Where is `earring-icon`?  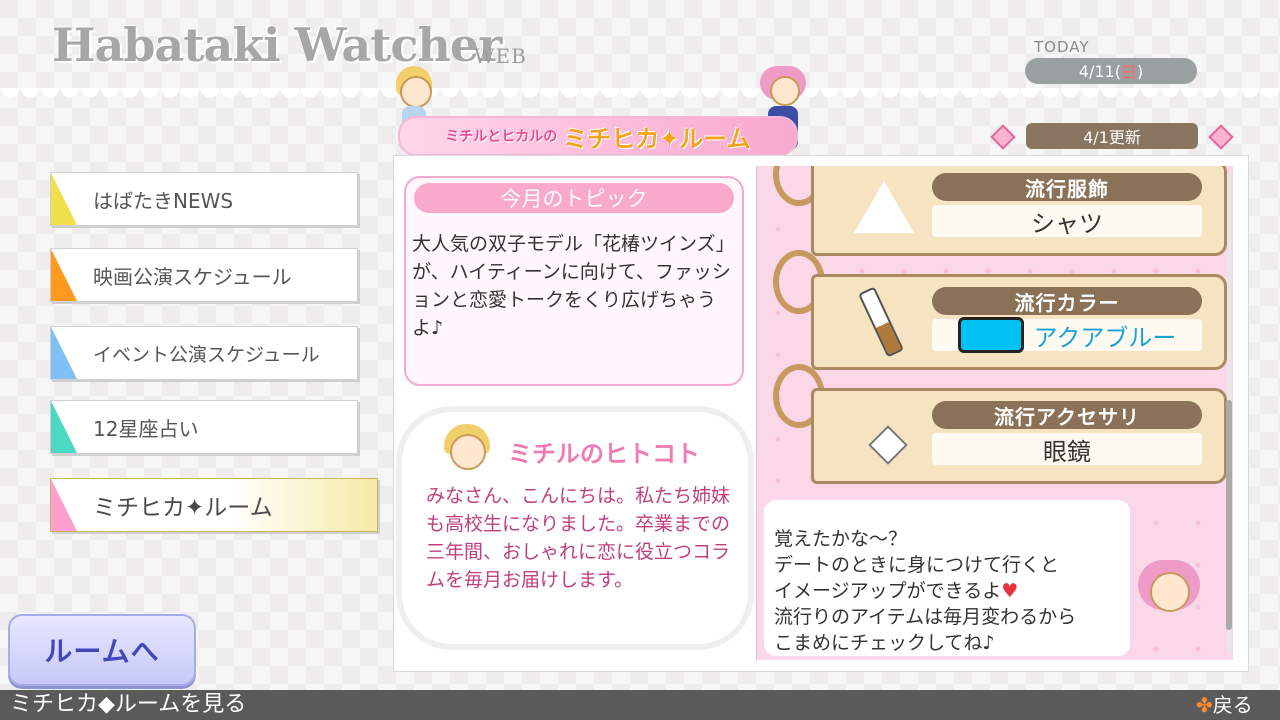 earring-icon is located at coordinates (888, 445).